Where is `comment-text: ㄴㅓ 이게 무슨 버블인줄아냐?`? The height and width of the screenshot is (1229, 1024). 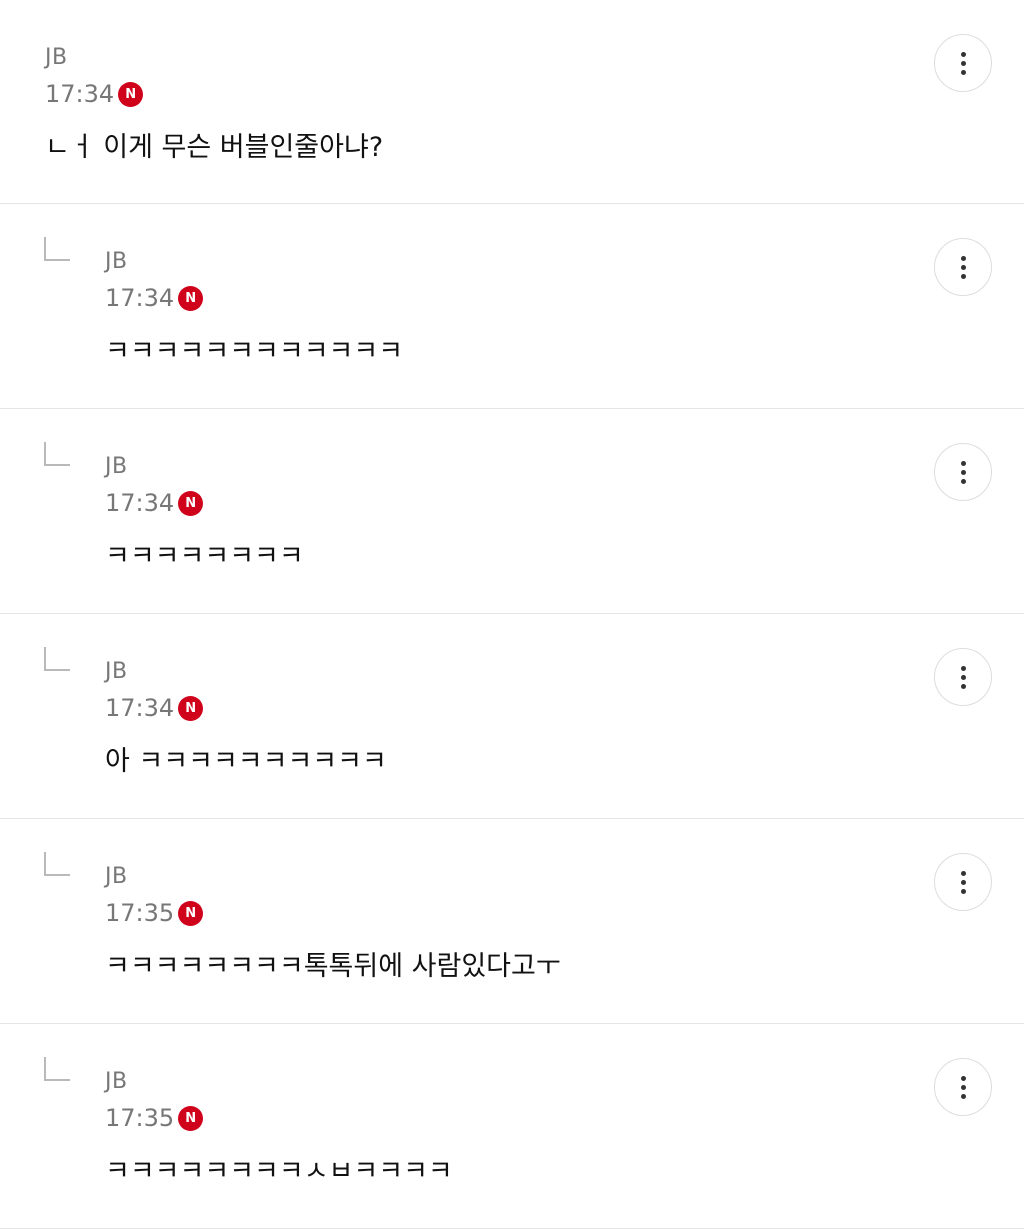 comment-text: ㄴㅓ 이게 무슨 버블인줄아냐? is located at coordinates (214, 147).